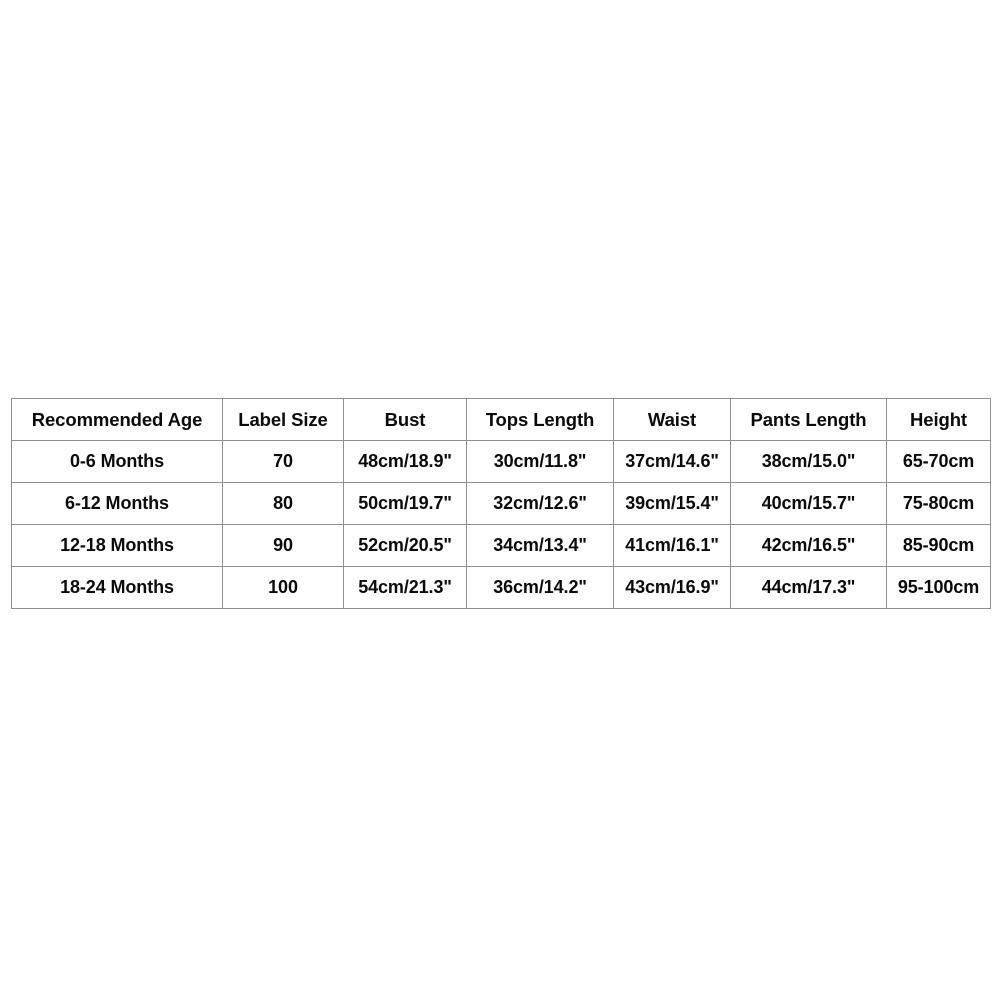  Describe the element at coordinates (938, 545) in the screenshot. I see `cell-height: 85-90cm` at that location.